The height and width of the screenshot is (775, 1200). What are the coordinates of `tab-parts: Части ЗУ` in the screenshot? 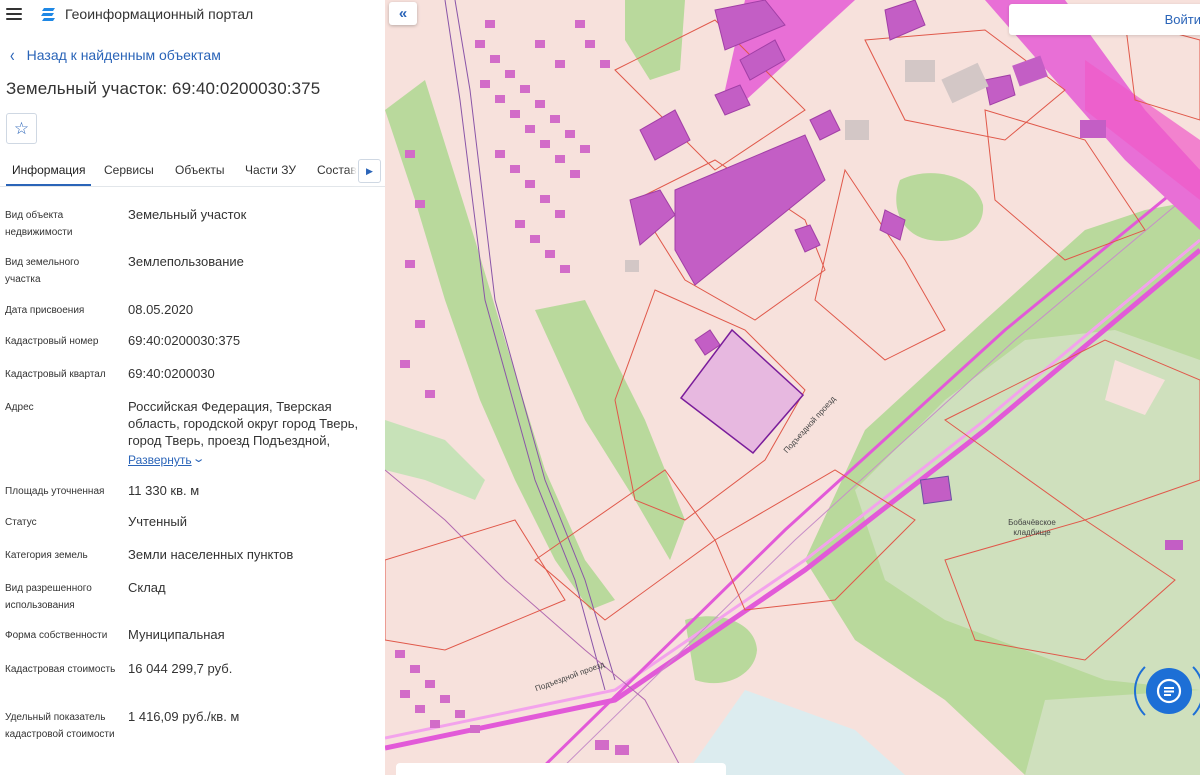 It's located at (270, 170).